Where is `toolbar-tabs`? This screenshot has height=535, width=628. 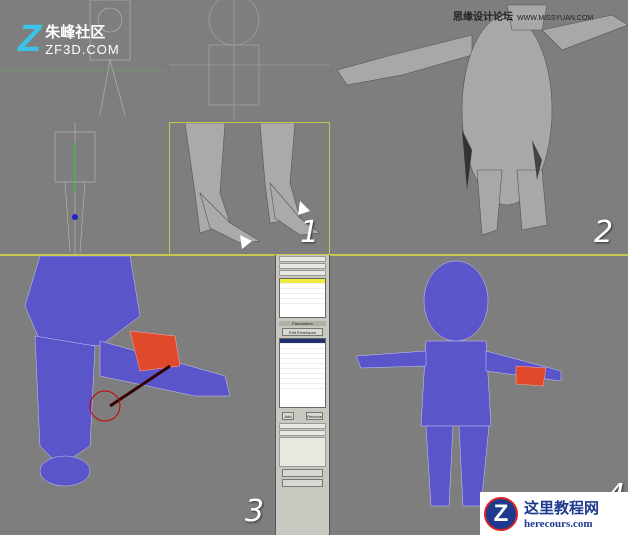 toolbar-tabs is located at coordinates (302, 259).